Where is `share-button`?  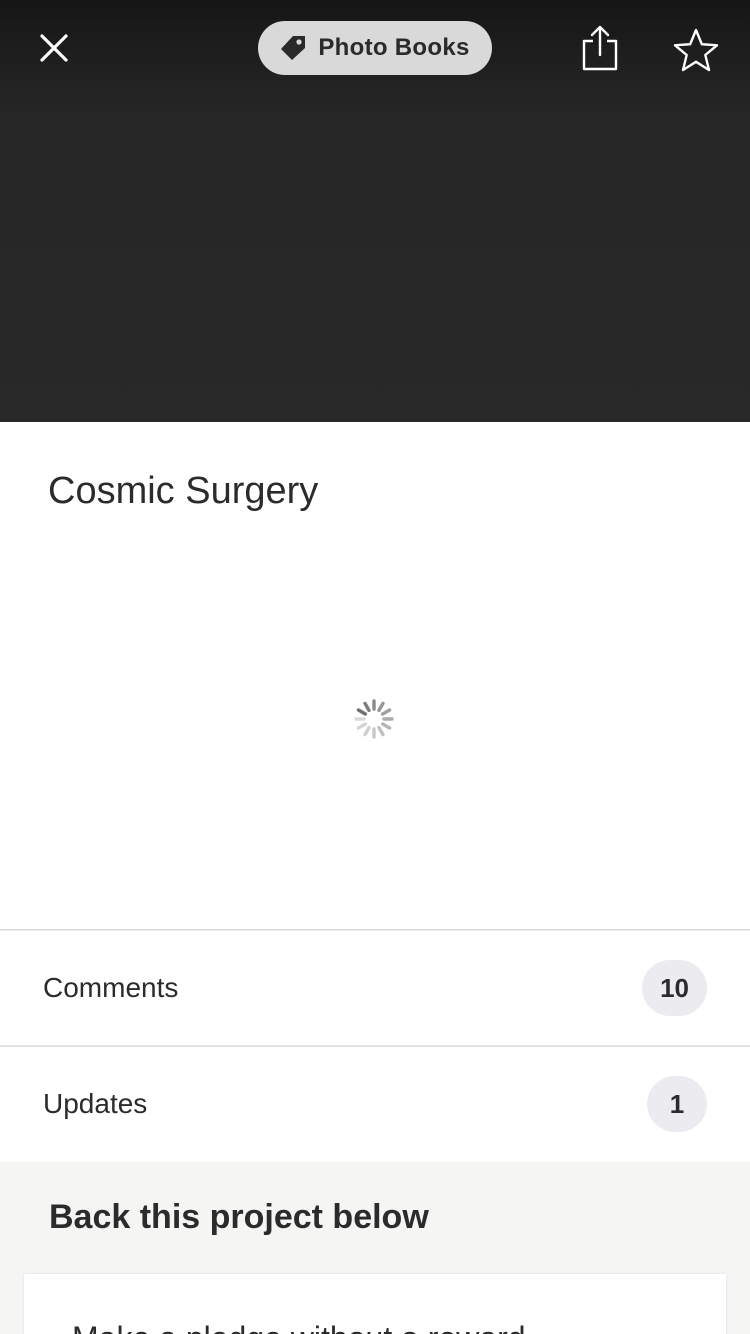 share-button is located at coordinates (600, 48).